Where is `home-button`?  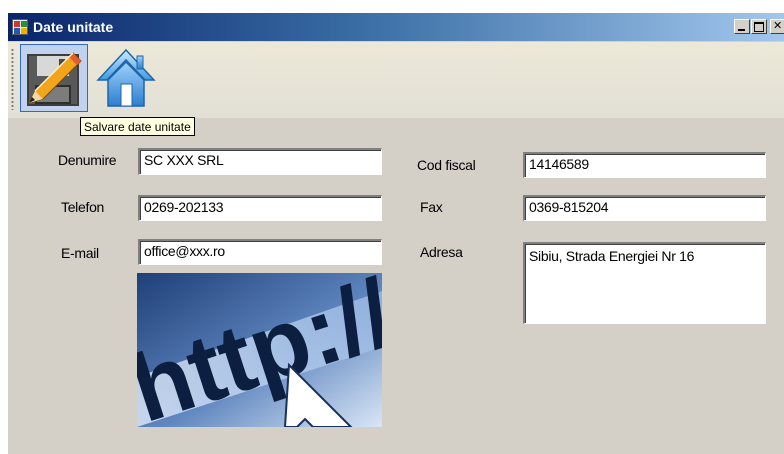 home-button is located at coordinates (126, 78).